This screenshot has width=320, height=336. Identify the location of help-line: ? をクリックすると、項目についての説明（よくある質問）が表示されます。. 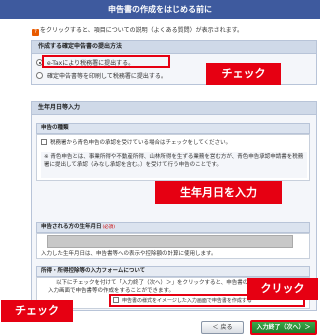
(137, 30).